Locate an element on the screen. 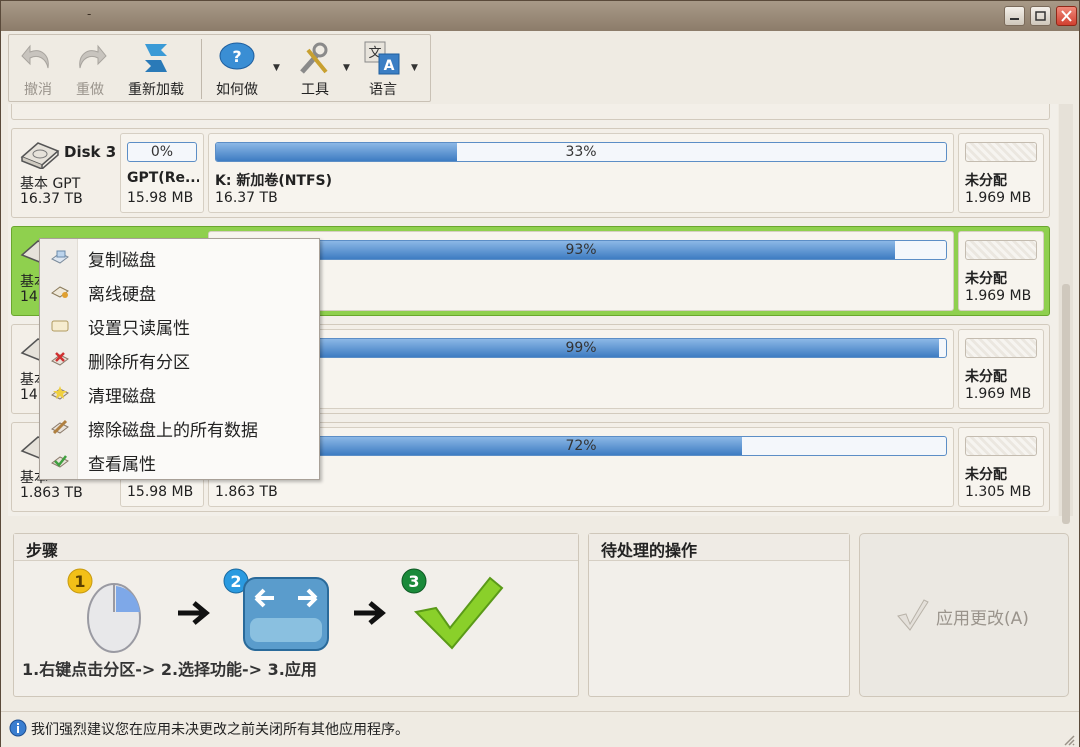  minimize-button is located at coordinates (1014, 16).